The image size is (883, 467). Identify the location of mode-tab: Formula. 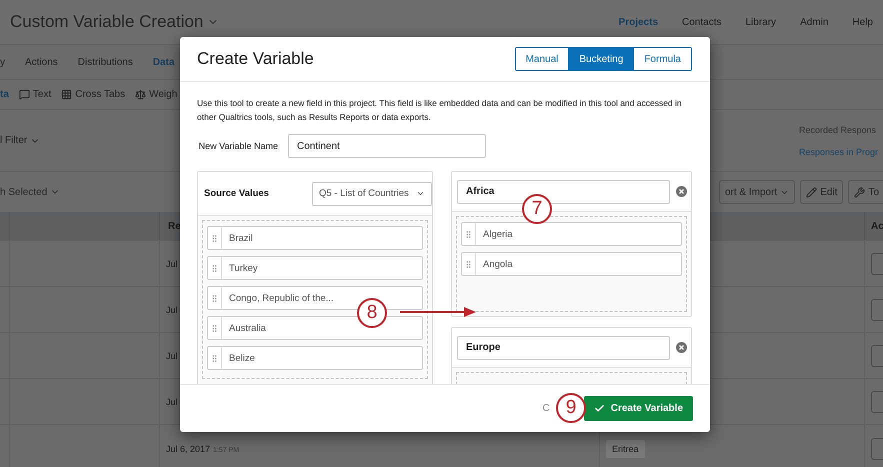
(662, 59).